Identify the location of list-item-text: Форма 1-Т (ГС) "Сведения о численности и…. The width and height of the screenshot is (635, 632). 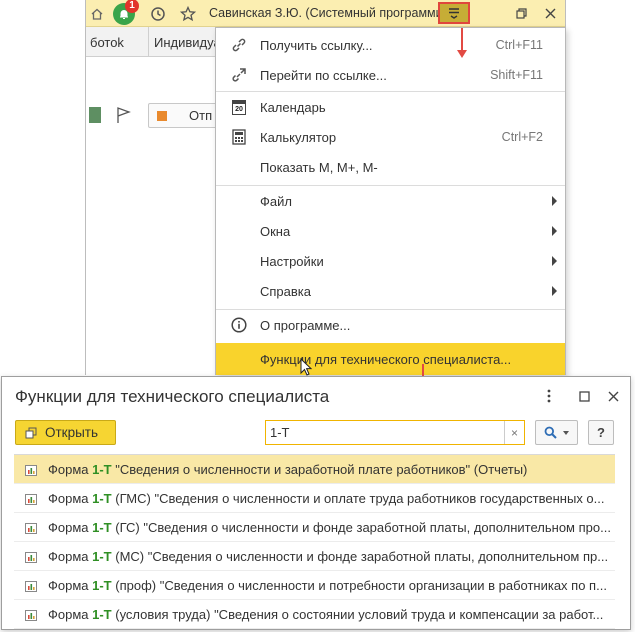
(329, 527).